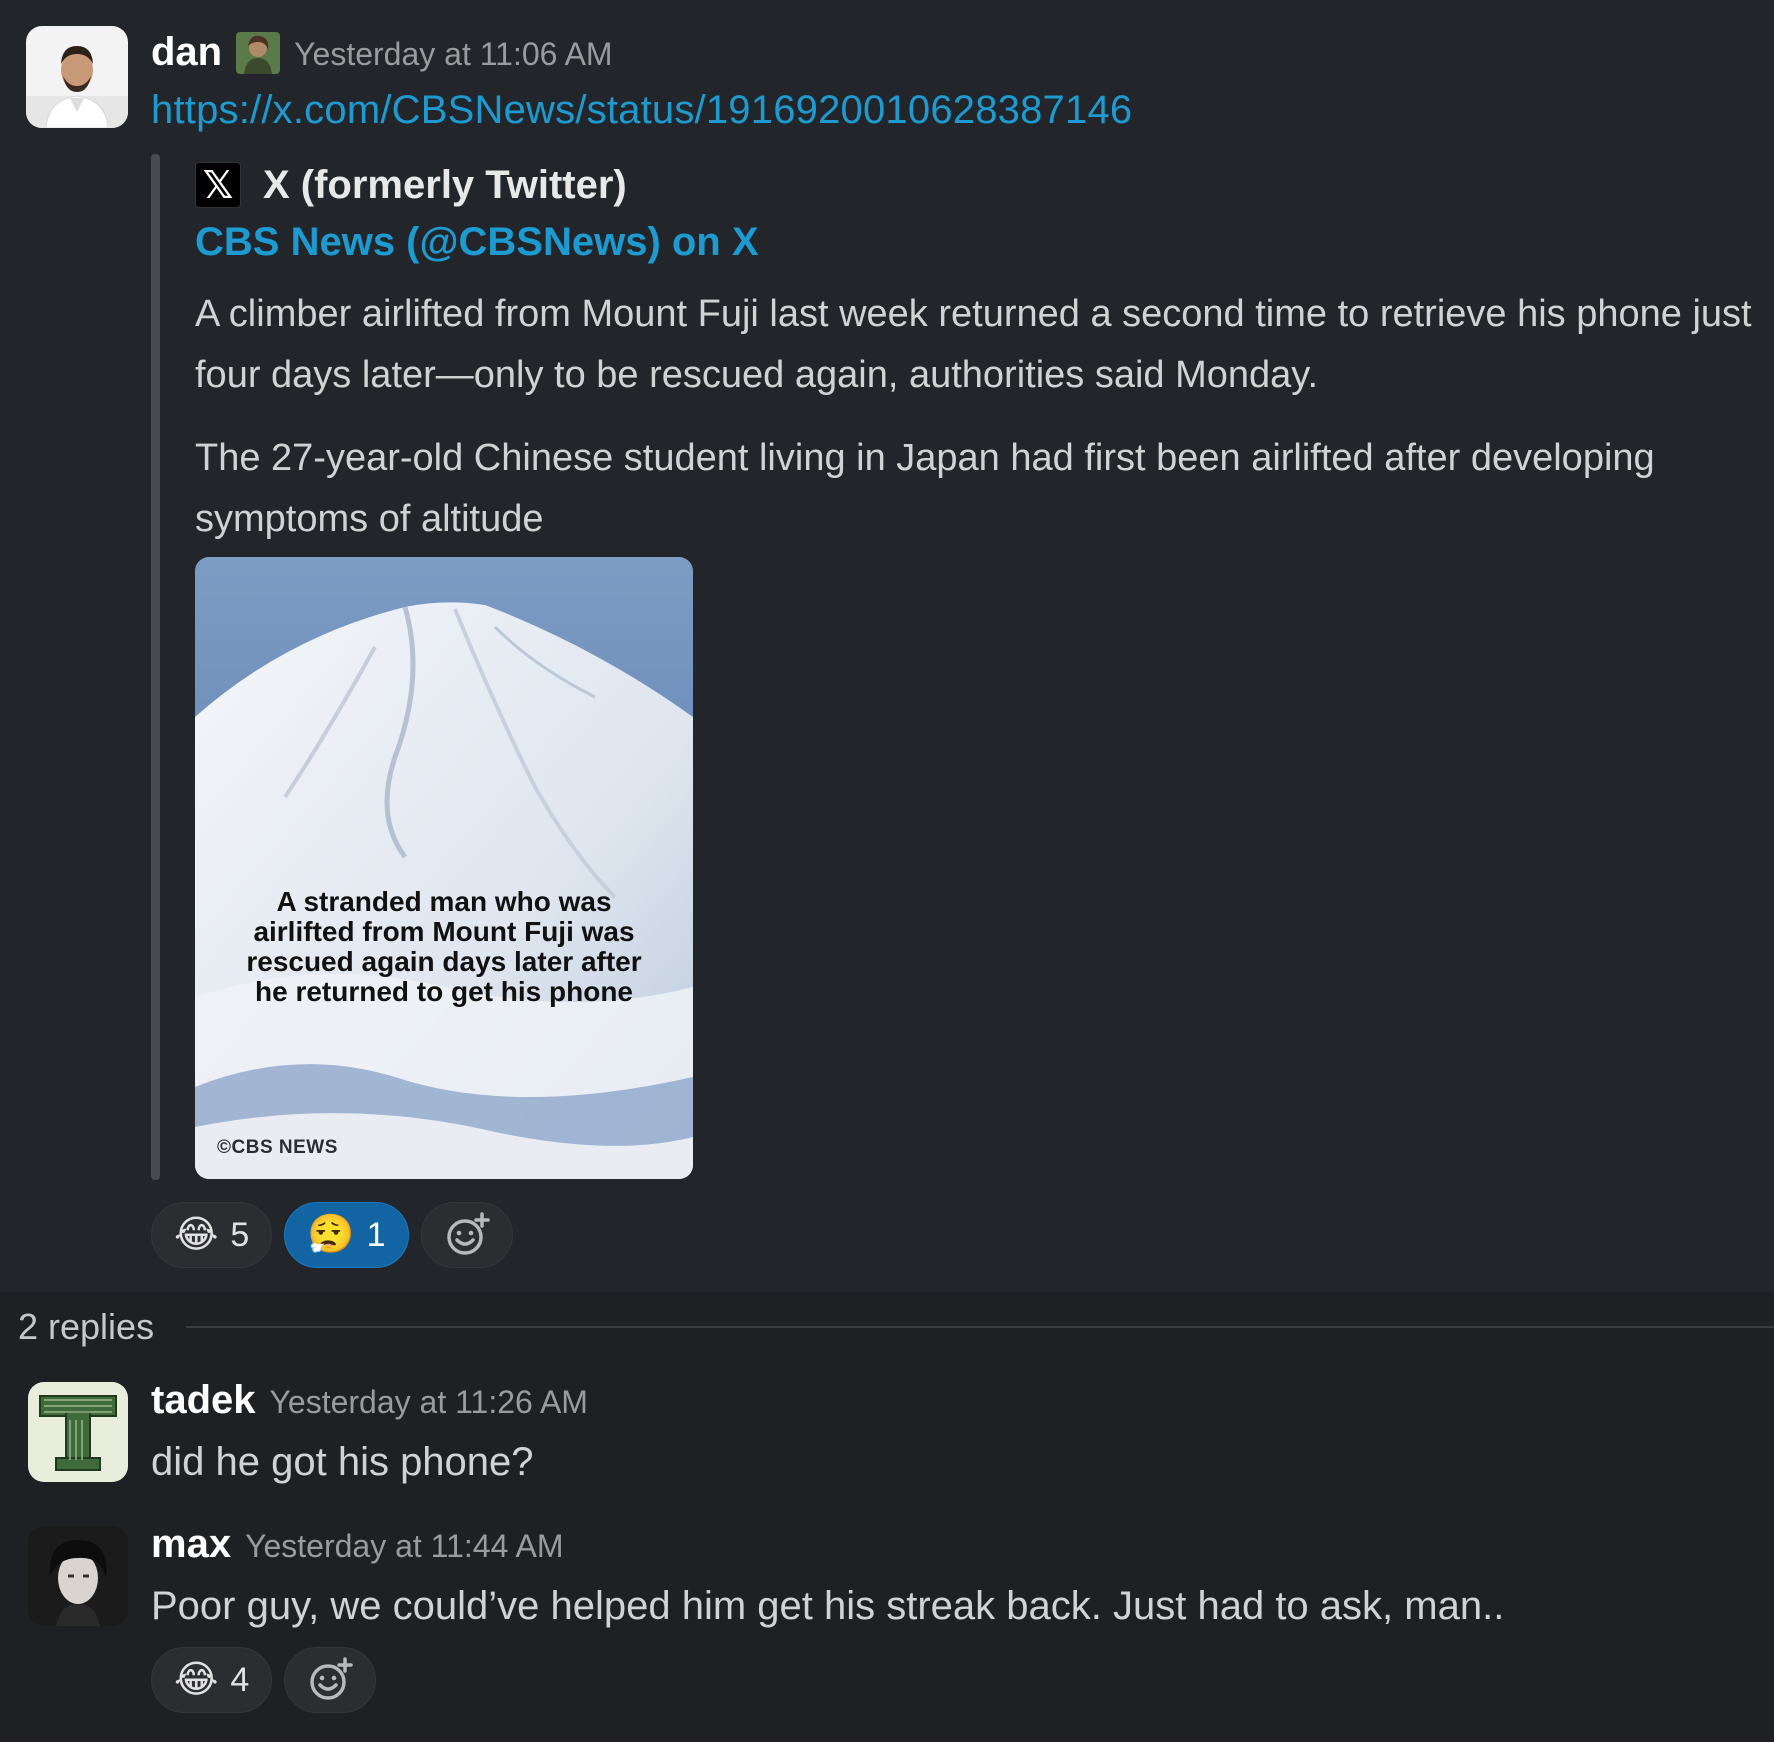 This screenshot has height=1742, width=1774. I want to click on replies-count: 2 replies, so click(86, 1326).